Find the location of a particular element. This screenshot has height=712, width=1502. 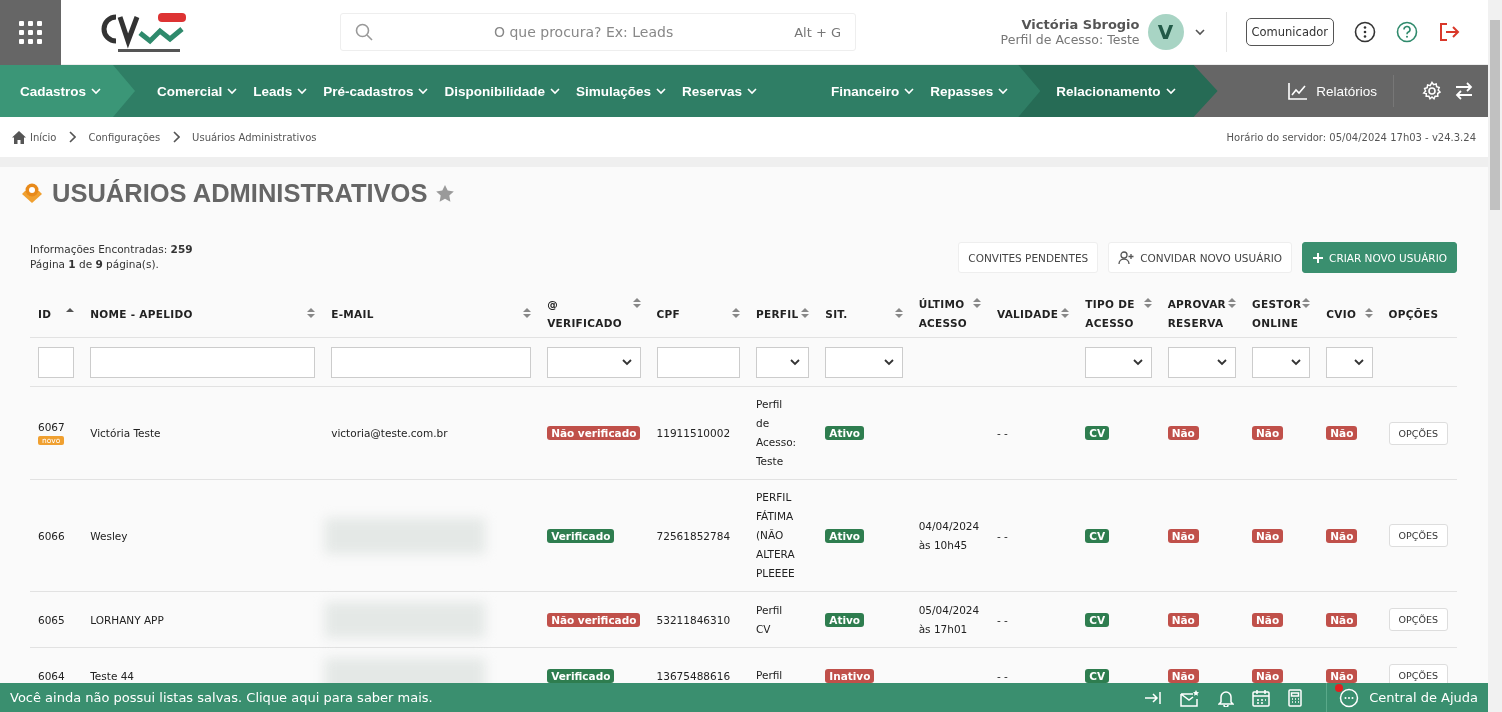

bell-icon is located at coordinates (1226, 697).